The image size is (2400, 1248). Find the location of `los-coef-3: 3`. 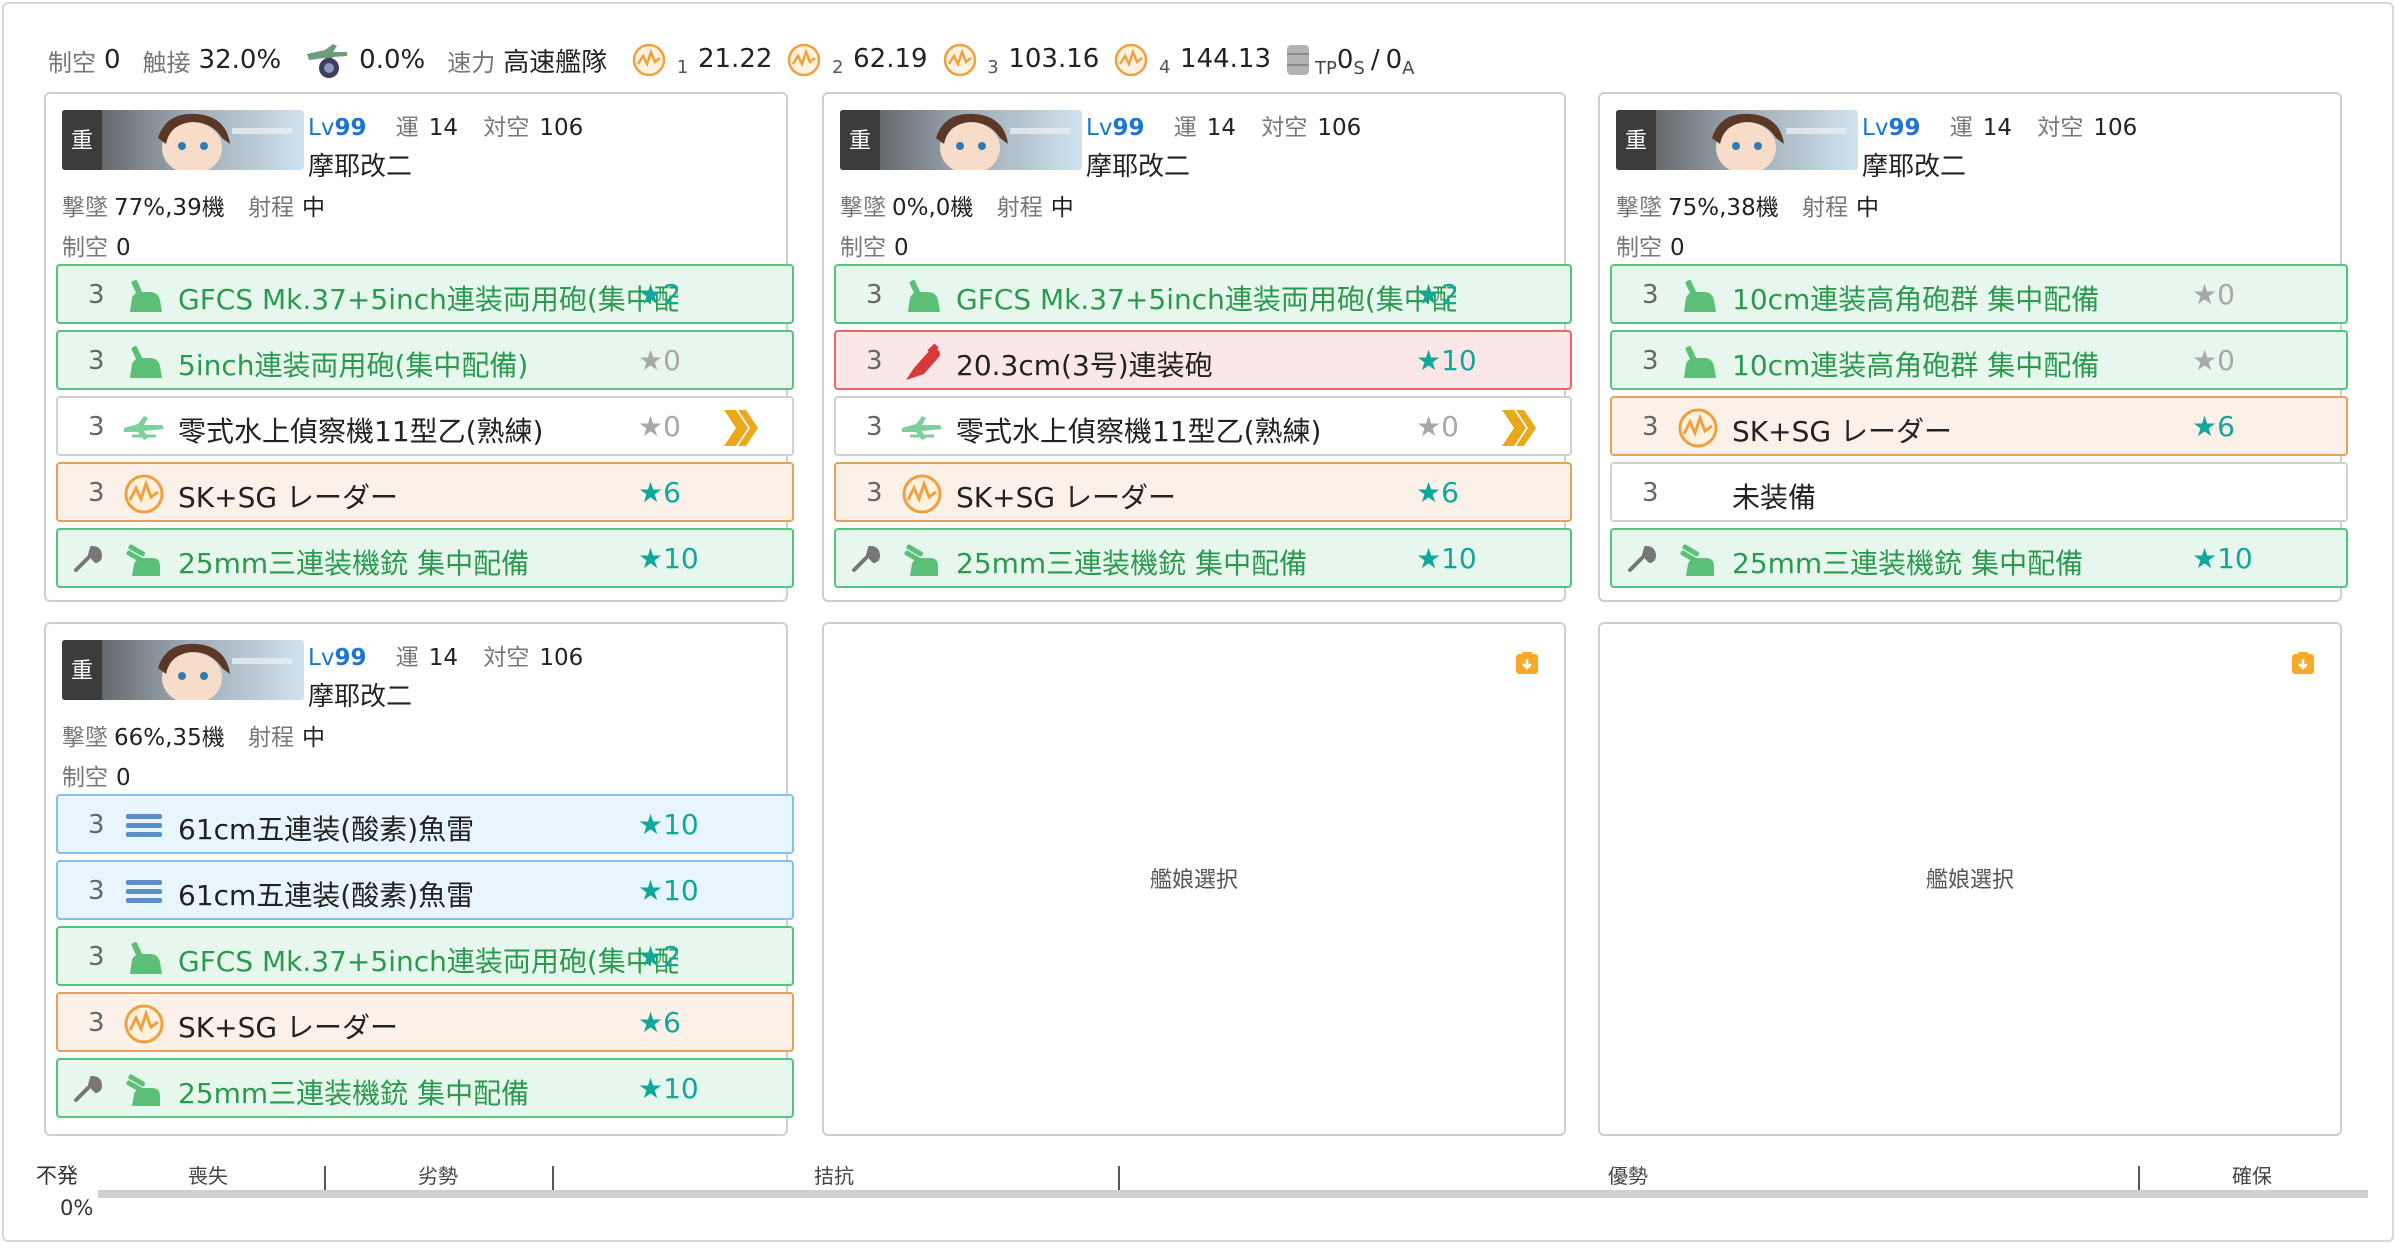

los-coef-3: 3 is located at coordinates (993, 67).